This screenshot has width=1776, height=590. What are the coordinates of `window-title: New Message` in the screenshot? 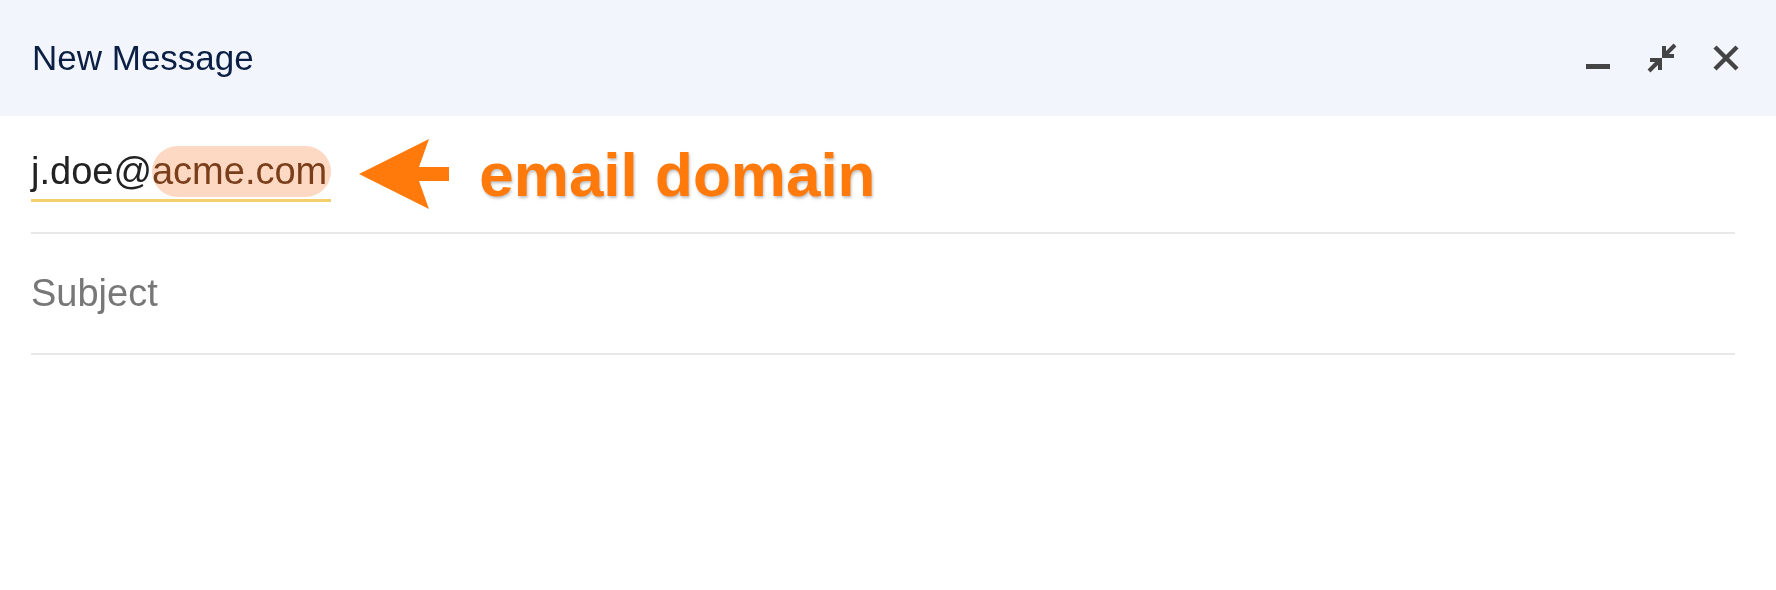 It's located at (143, 58).